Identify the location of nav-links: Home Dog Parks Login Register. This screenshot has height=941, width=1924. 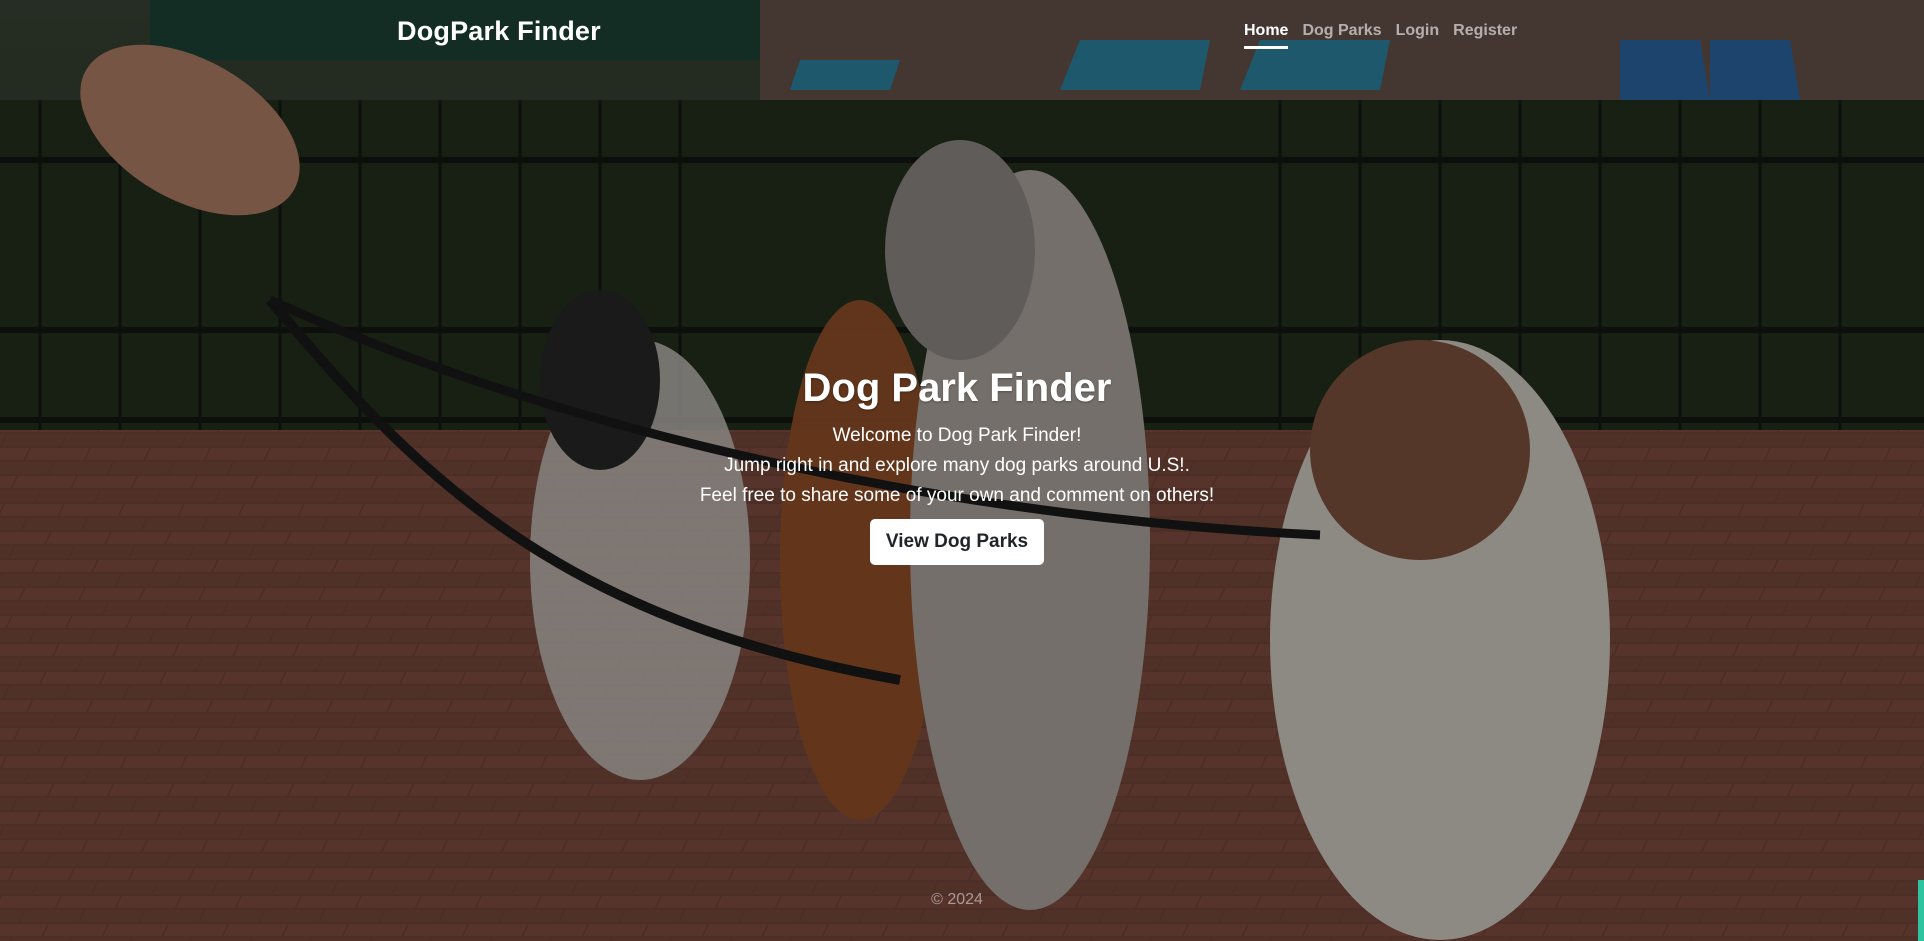
(1380, 35).